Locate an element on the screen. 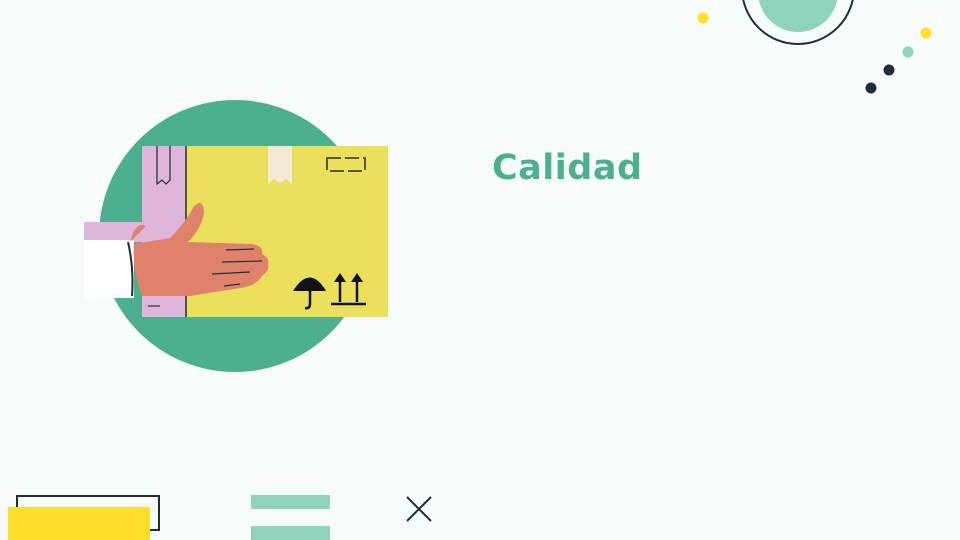 The image size is (960, 540). shirt-cuff is located at coordinates (109, 269).